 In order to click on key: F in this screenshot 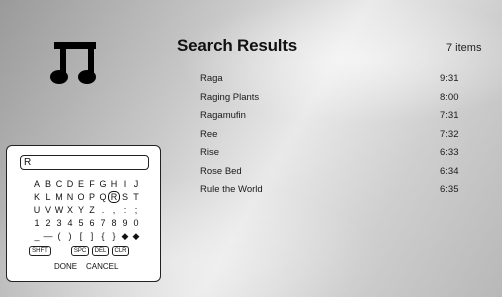, I will do `click(92, 184)`.